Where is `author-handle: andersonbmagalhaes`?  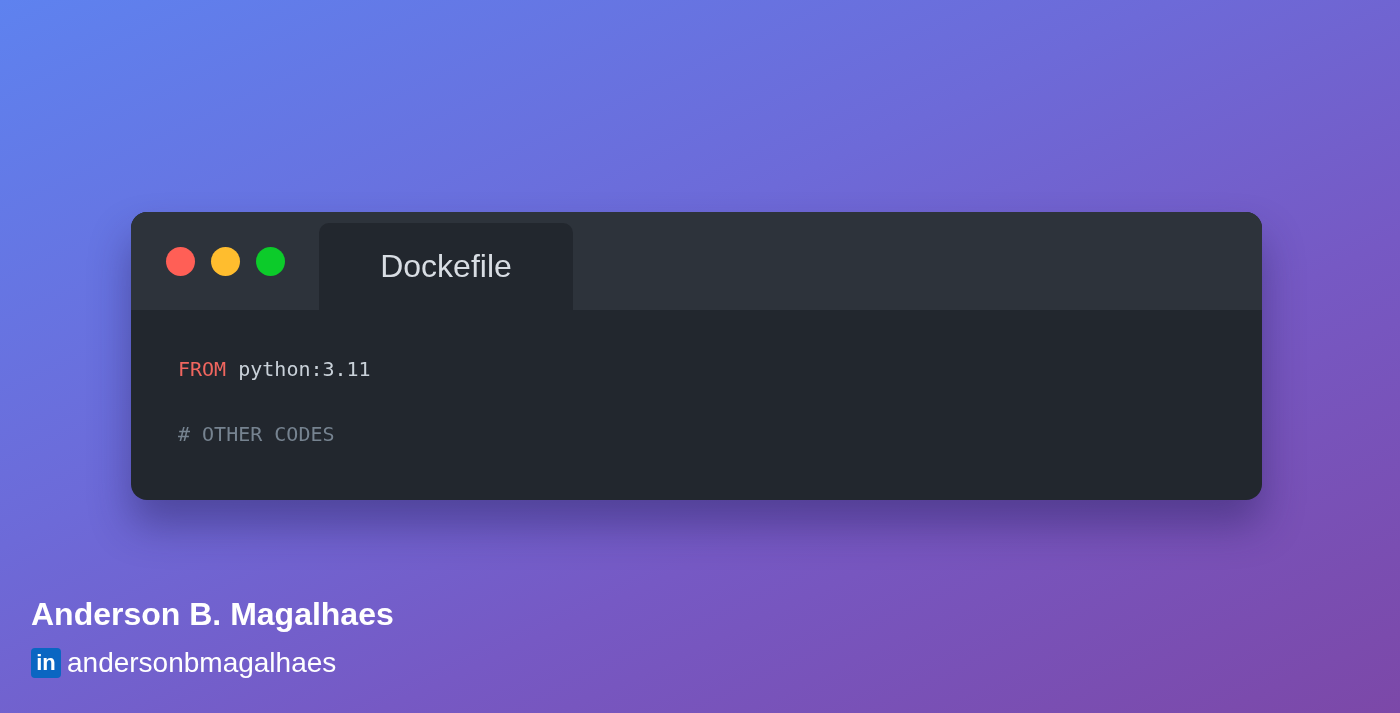 author-handle: andersonbmagalhaes is located at coordinates (202, 663).